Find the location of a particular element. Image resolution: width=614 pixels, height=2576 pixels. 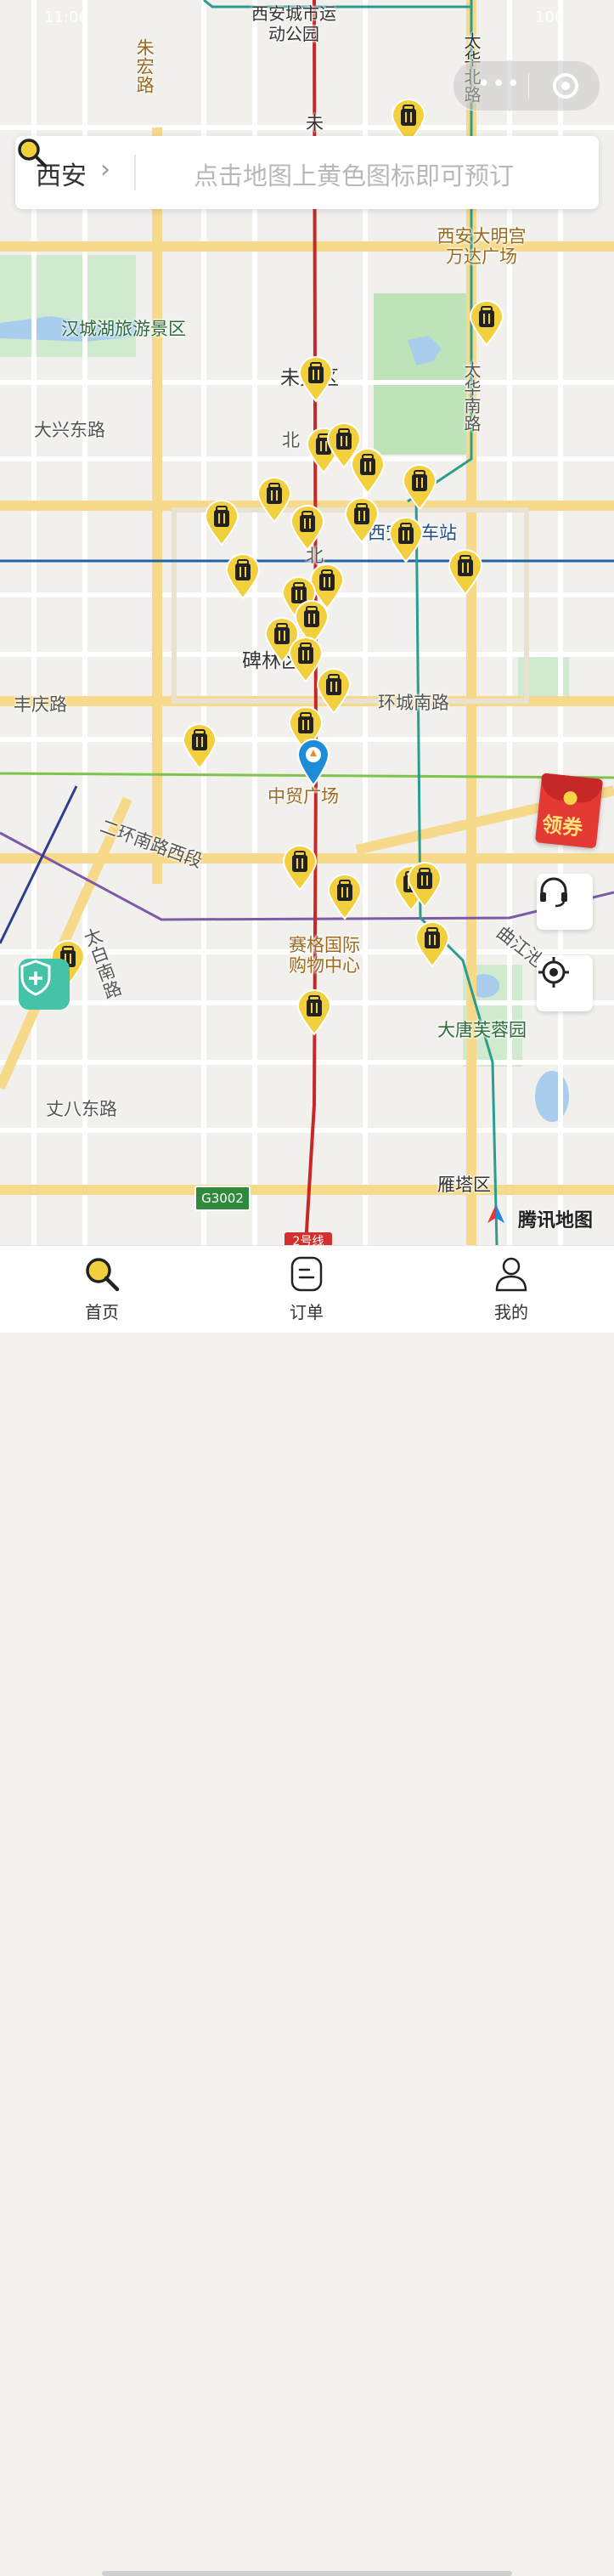

locate-button is located at coordinates (565, 983).